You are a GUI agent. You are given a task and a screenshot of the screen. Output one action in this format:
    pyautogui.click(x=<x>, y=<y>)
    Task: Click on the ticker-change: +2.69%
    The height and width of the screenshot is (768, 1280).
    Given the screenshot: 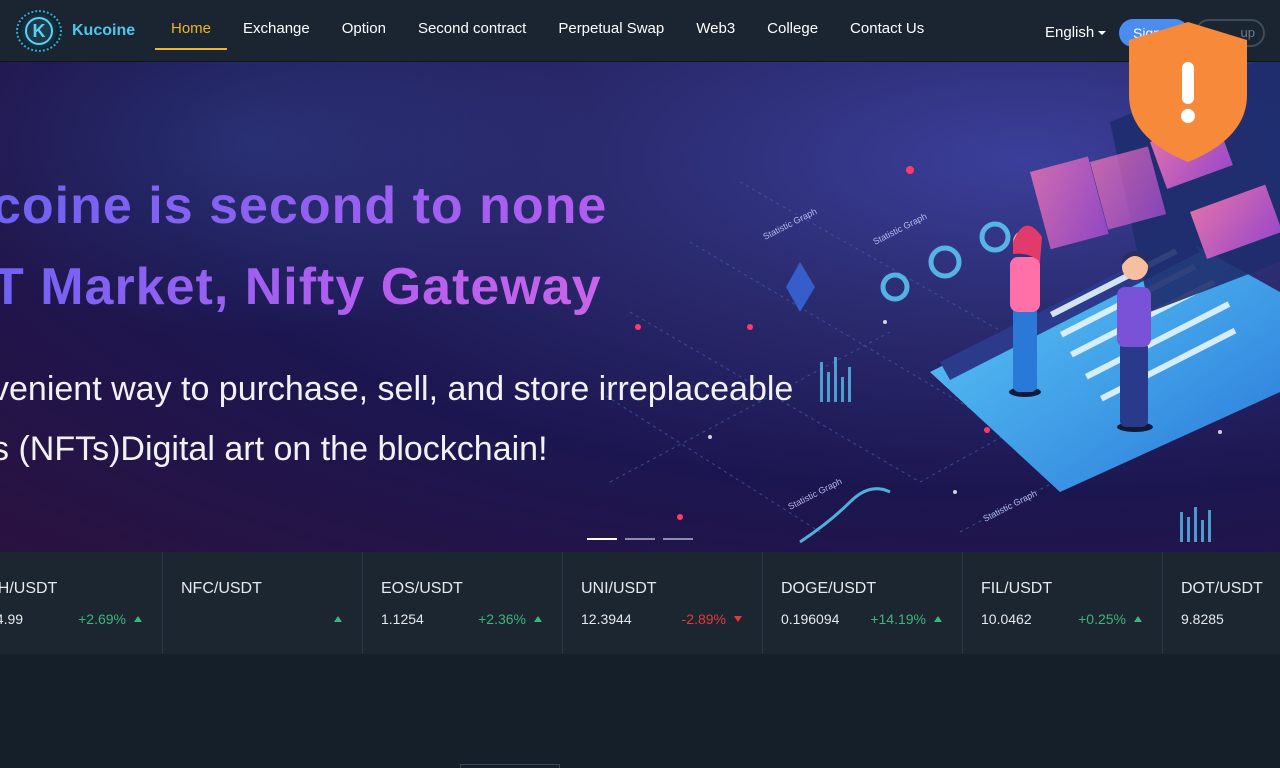 What is the action you would take?
    pyautogui.click(x=102, y=619)
    